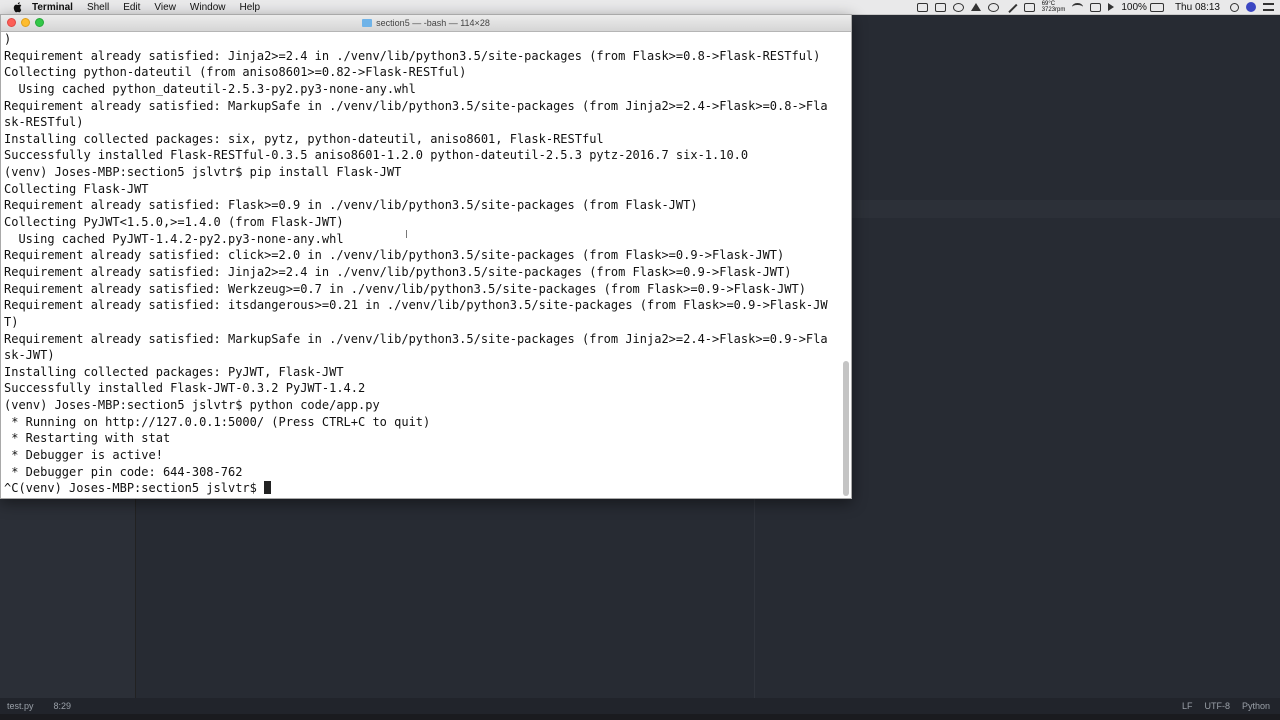 This screenshot has height=720, width=1280. What do you see at coordinates (845, 264) in the screenshot?
I see `terminal-scrollbar` at bounding box center [845, 264].